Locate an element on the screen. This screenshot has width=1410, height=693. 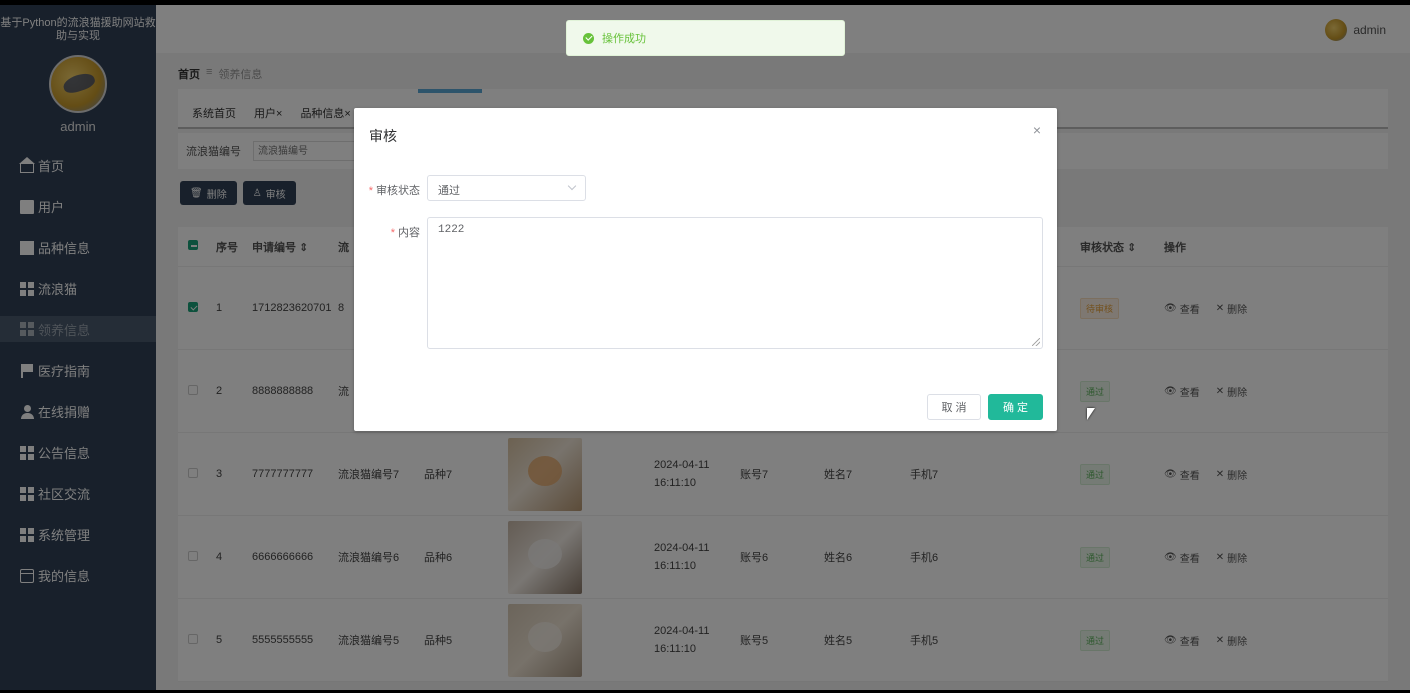
dialog-title: 审核 is located at coordinates (383, 136).